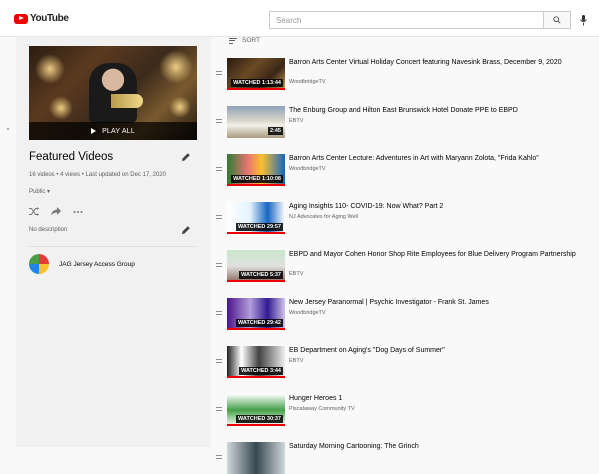 Image resolution: width=599 pixels, height=474 pixels. Describe the element at coordinates (71, 157) in the screenshot. I see `playlist-title: Featured Videos` at that location.